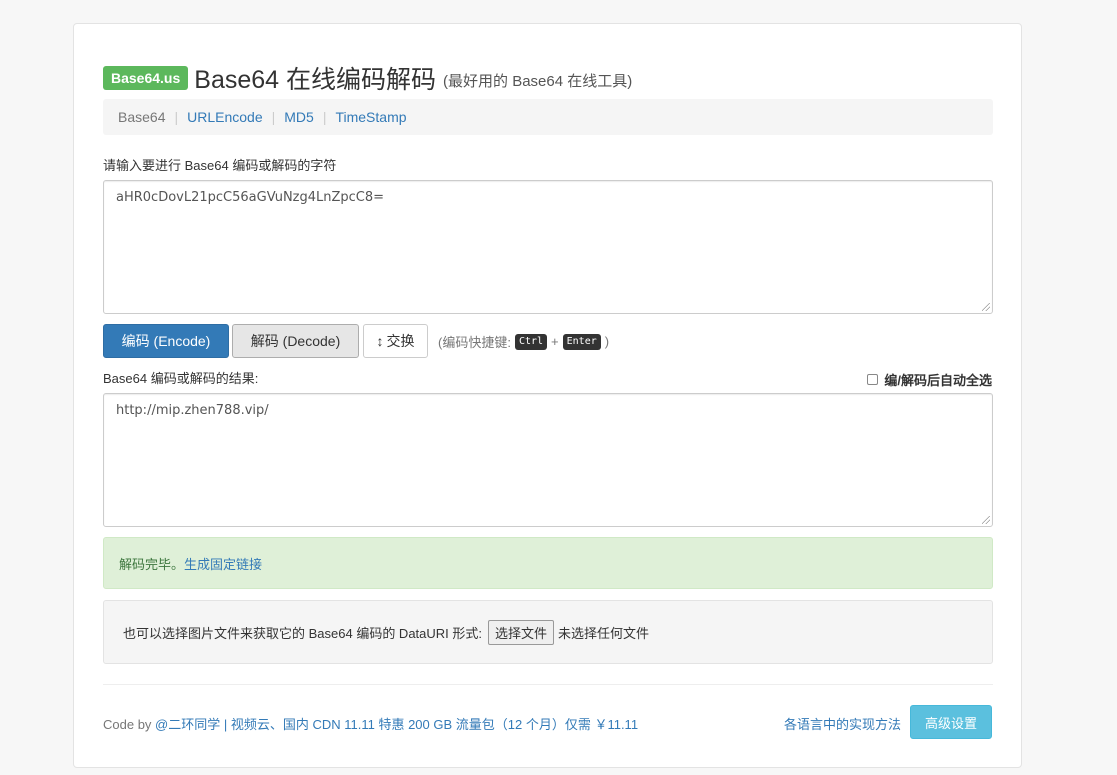  What do you see at coordinates (548, 117) in the screenshot?
I see `tool-nav: Base64 | URLEncode | MD5 | TimeStamp` at bounding box center [548, 117].